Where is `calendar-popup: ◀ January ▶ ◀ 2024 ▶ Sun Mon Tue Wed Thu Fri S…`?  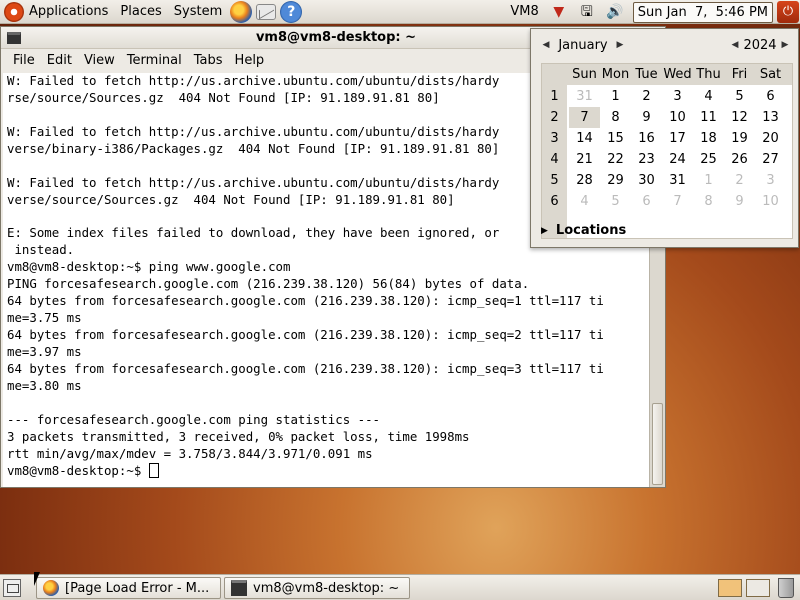
calendar-popup: ◀ January ▶ ◀ 2024 ▶ Sun Mon Tue Wed Thu Fri S… is located at coordinates (664, 138).